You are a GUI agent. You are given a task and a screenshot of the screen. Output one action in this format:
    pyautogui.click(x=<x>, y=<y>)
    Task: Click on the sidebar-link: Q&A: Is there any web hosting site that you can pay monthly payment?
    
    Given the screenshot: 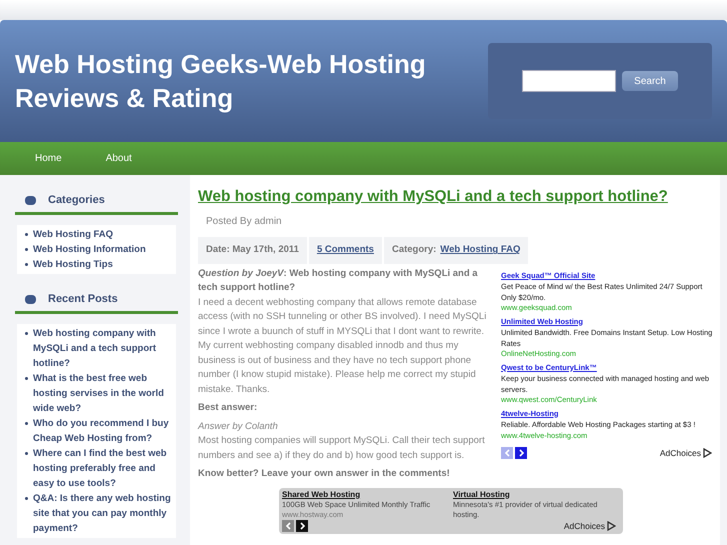 What is the action you would take?
    pyautogui.click(x=103, y=513)
    